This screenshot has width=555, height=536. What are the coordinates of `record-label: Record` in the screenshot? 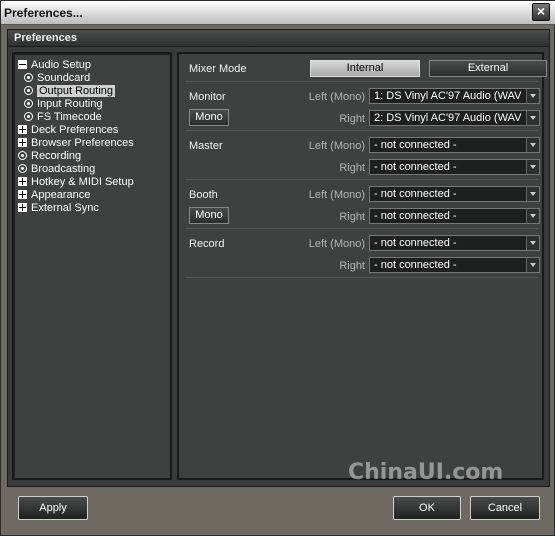 It's located at (207, 244).